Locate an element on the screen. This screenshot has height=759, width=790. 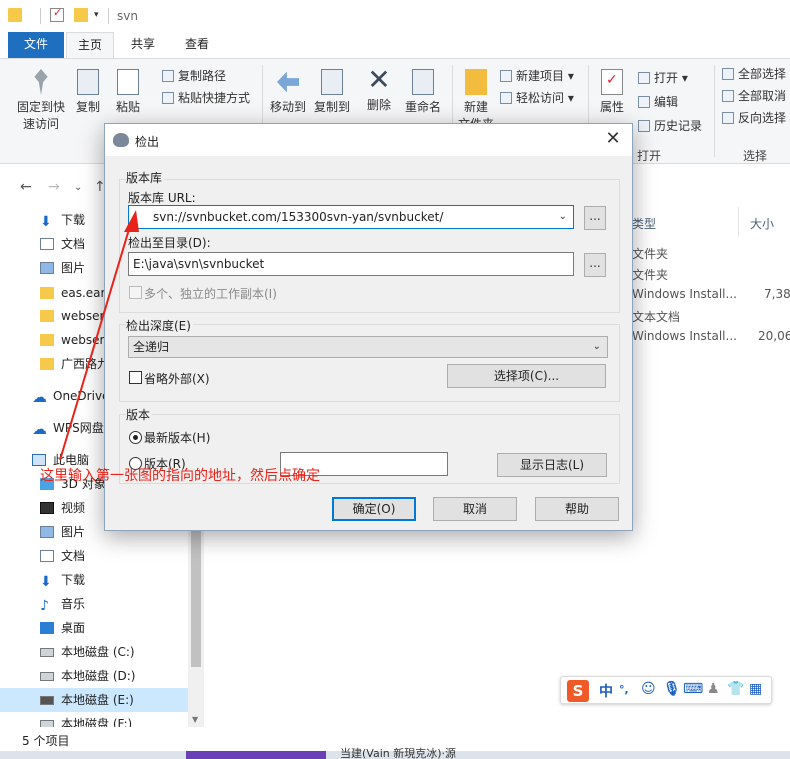
download-icon: ⬇ is located at coordinates (46, 222).